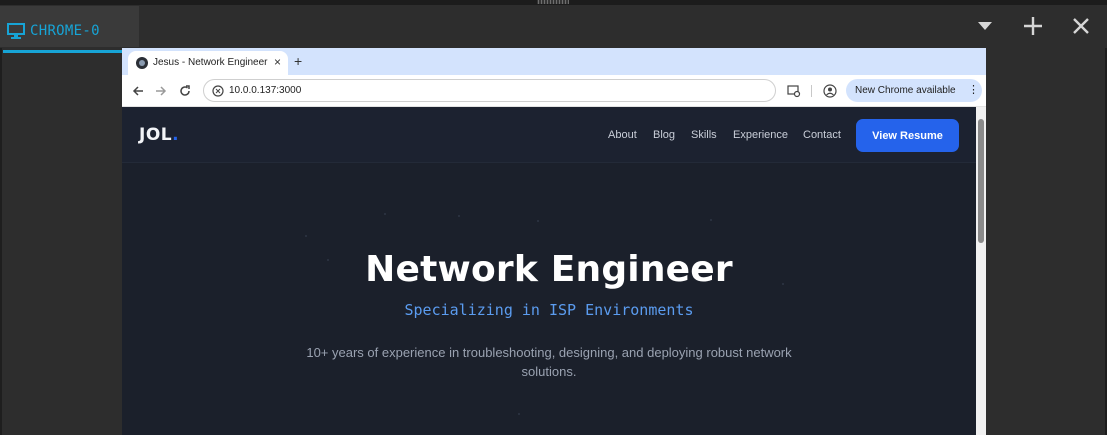  I want to click on forward-arrow-icon, so click(161, 91).